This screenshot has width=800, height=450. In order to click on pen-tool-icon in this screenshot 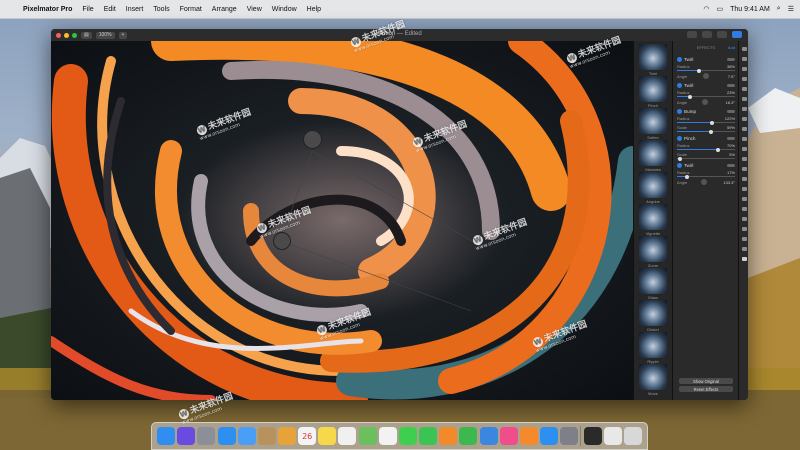, I will do `click(744, 169)`.